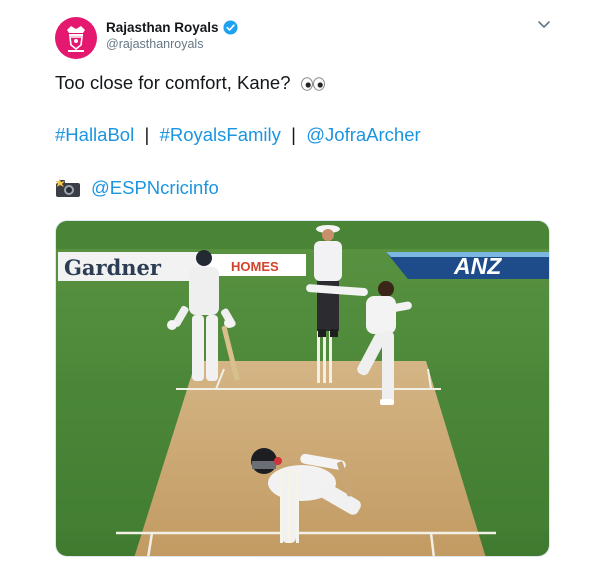  Describe the element at coordinates (67, 187) in the screenshot. I see `camera-flash-icon` at that location.